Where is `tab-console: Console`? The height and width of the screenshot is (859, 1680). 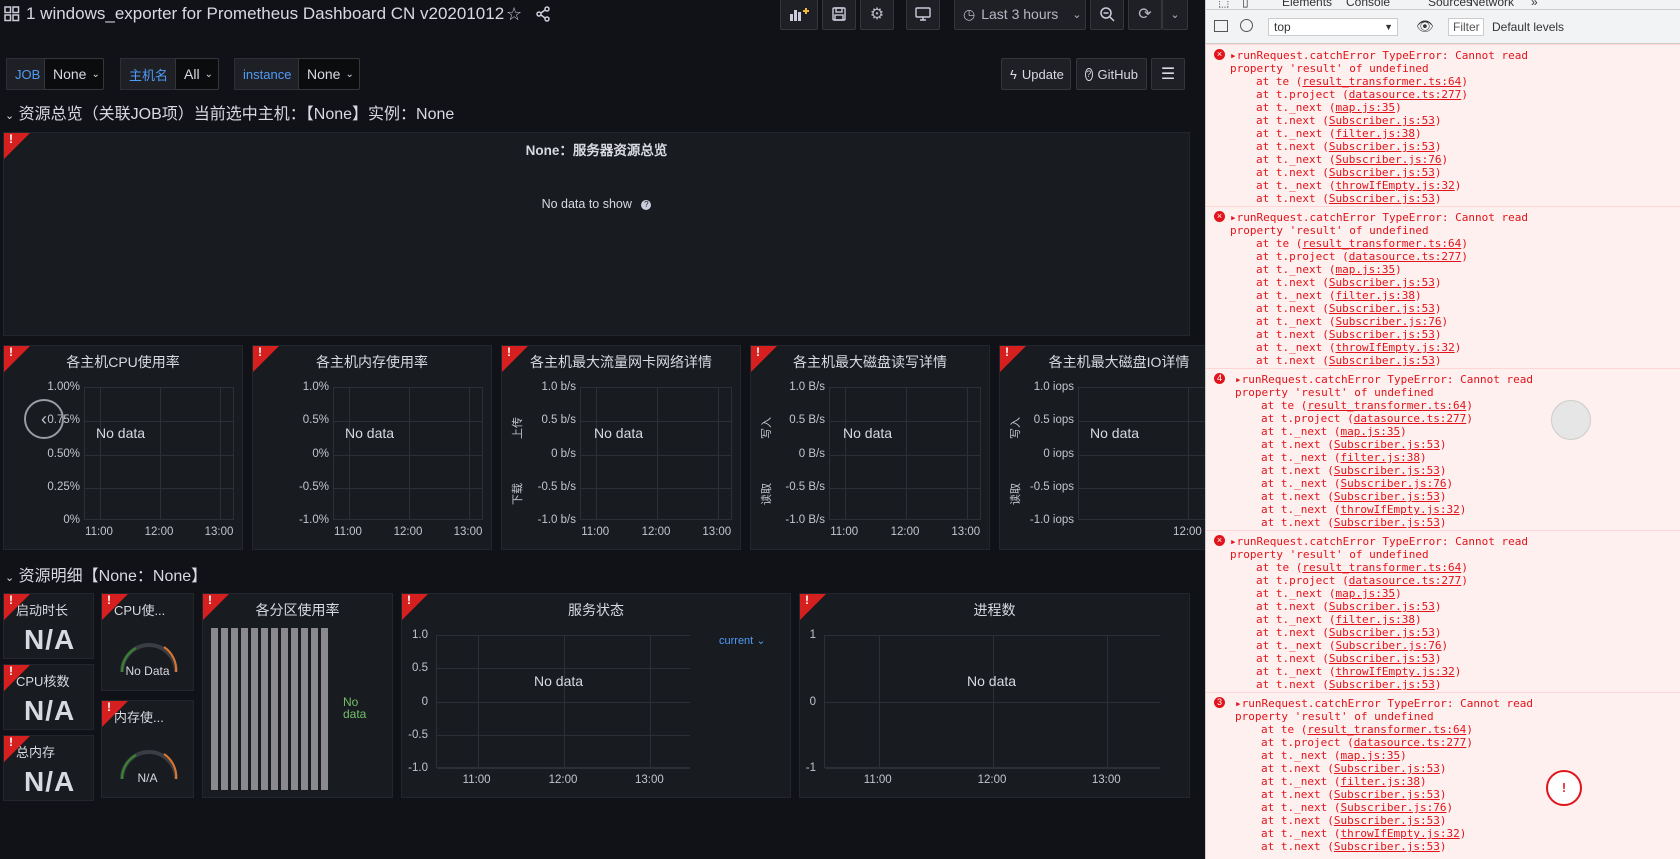
tab-console: Console is located at coordinates (1368, 4).